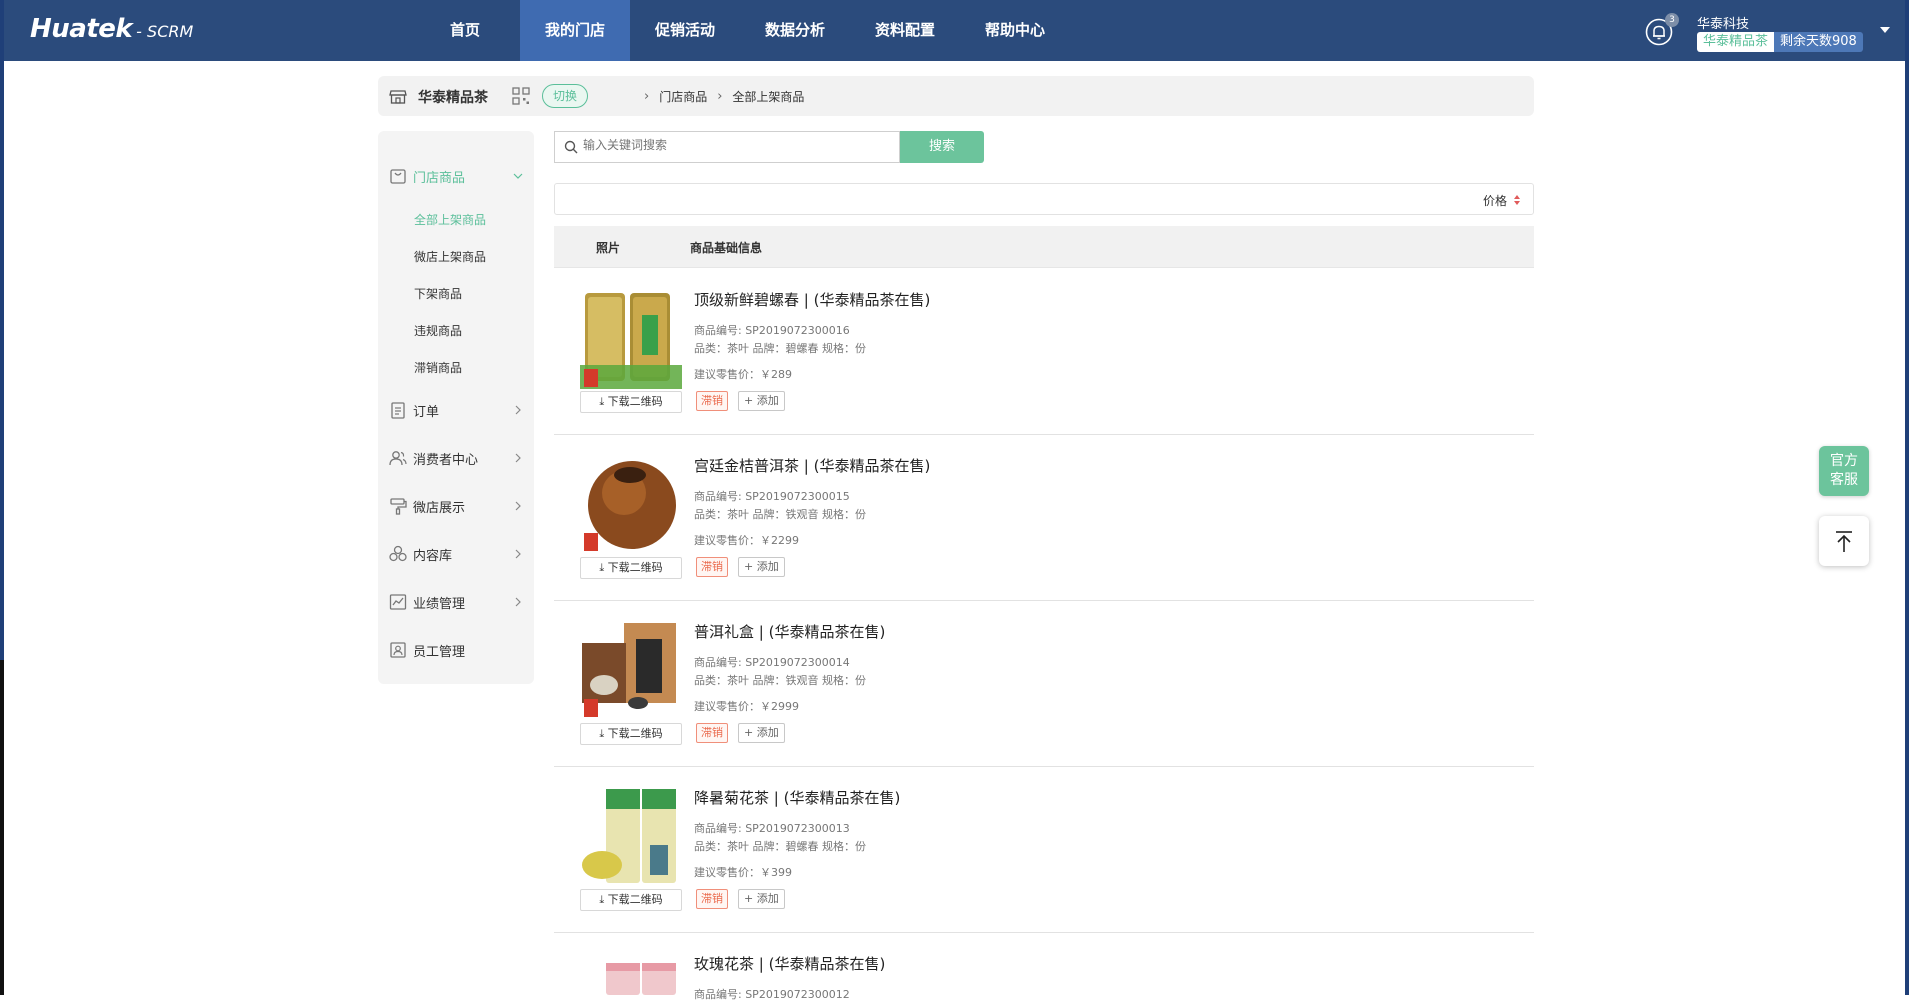  Describe the element at coordinates (1736, 42) in the screenshot. I see `store-tag-name: 华泰精品茶` at that location.